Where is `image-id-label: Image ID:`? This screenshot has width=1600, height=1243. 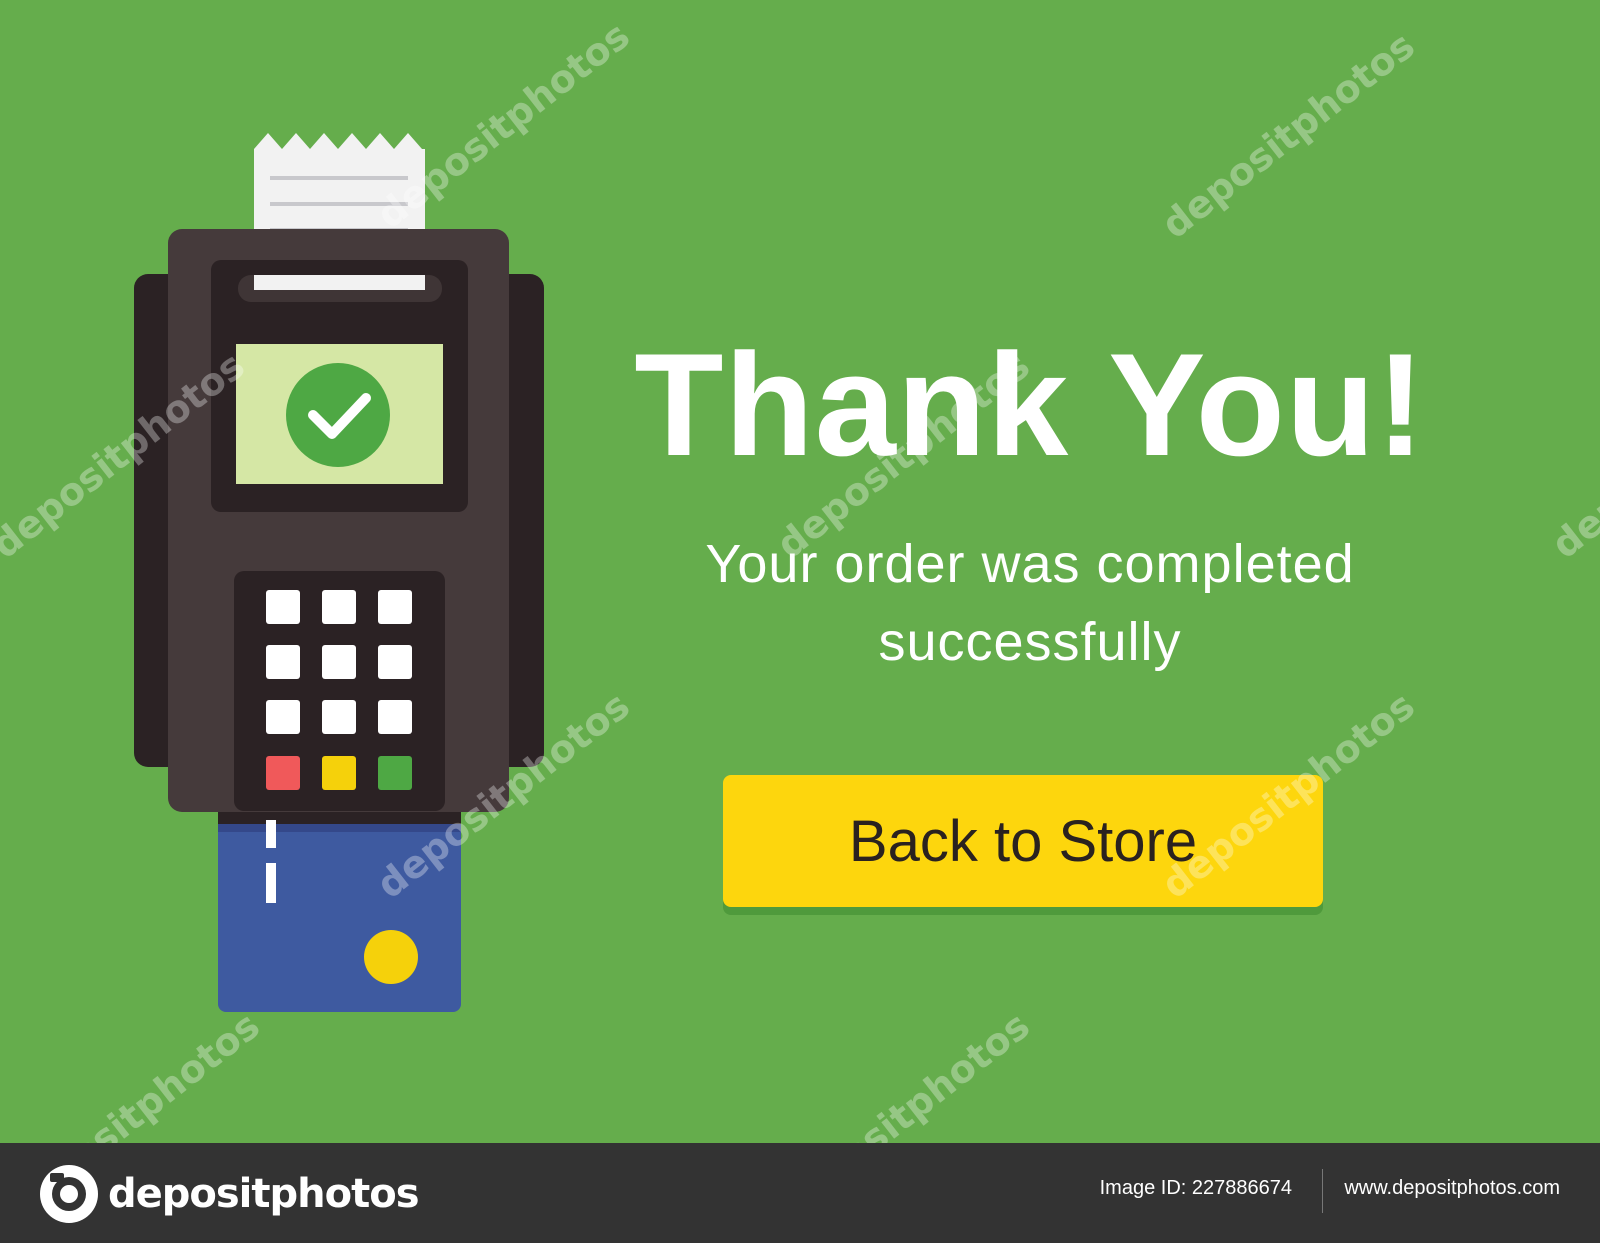
image-id-label: Image ID: is located at coordinates (1143, 1188).